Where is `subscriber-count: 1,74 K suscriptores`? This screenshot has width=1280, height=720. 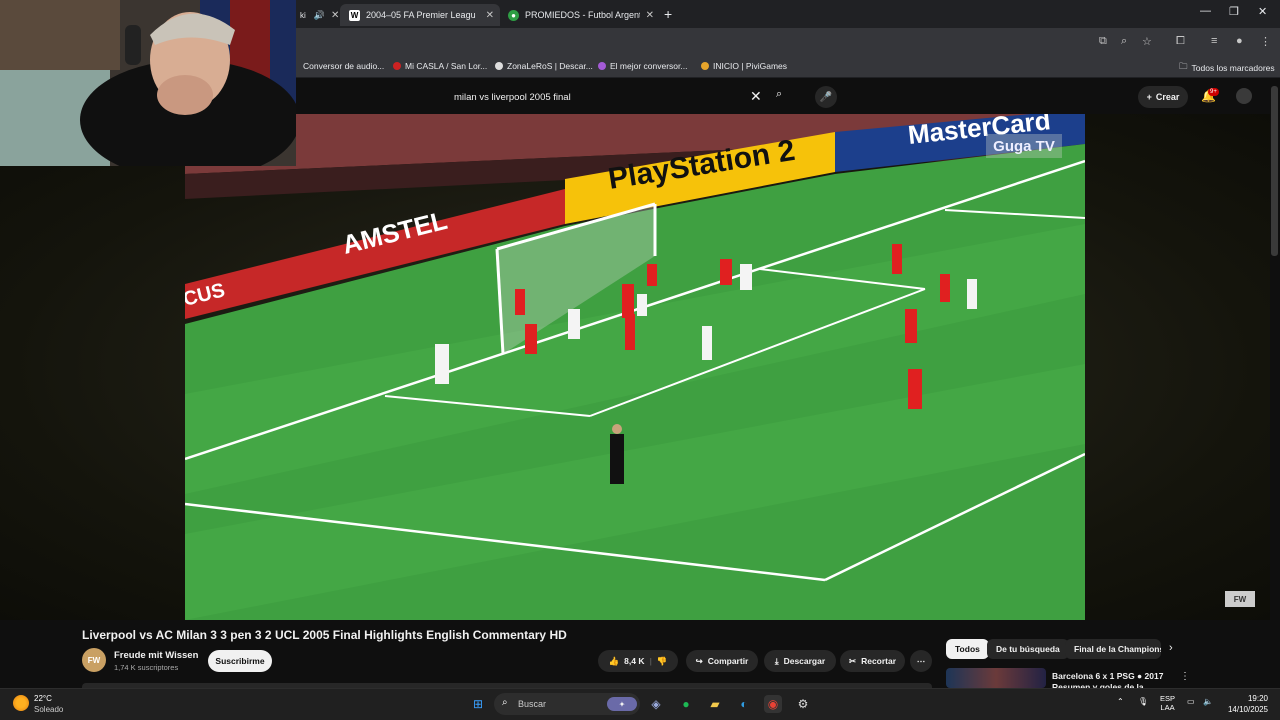 subscriber-count: 1,74 K suscriptores is located at coordinates (146, 667).